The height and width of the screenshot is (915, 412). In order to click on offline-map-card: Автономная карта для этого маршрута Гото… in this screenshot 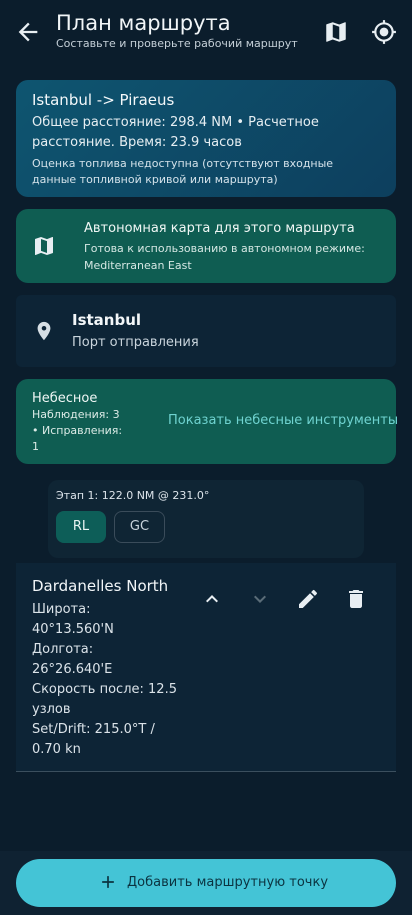, I will do `click(206, 246)`.